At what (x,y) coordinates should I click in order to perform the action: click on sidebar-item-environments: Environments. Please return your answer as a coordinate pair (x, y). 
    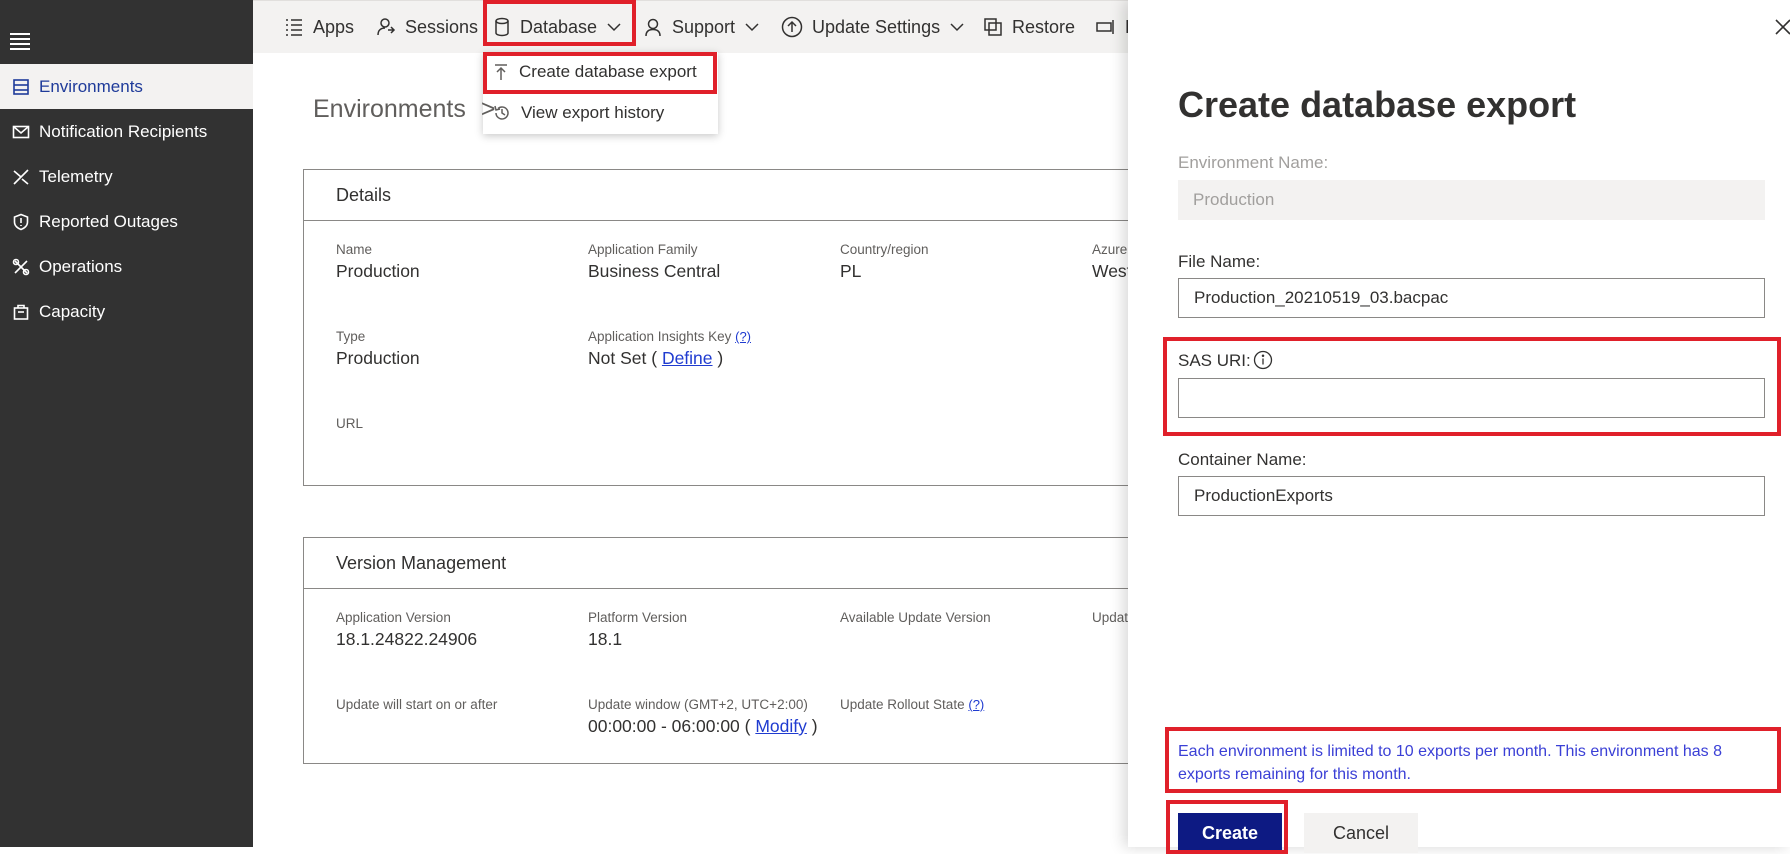
    Looking at the image, I should click on (126, 86).